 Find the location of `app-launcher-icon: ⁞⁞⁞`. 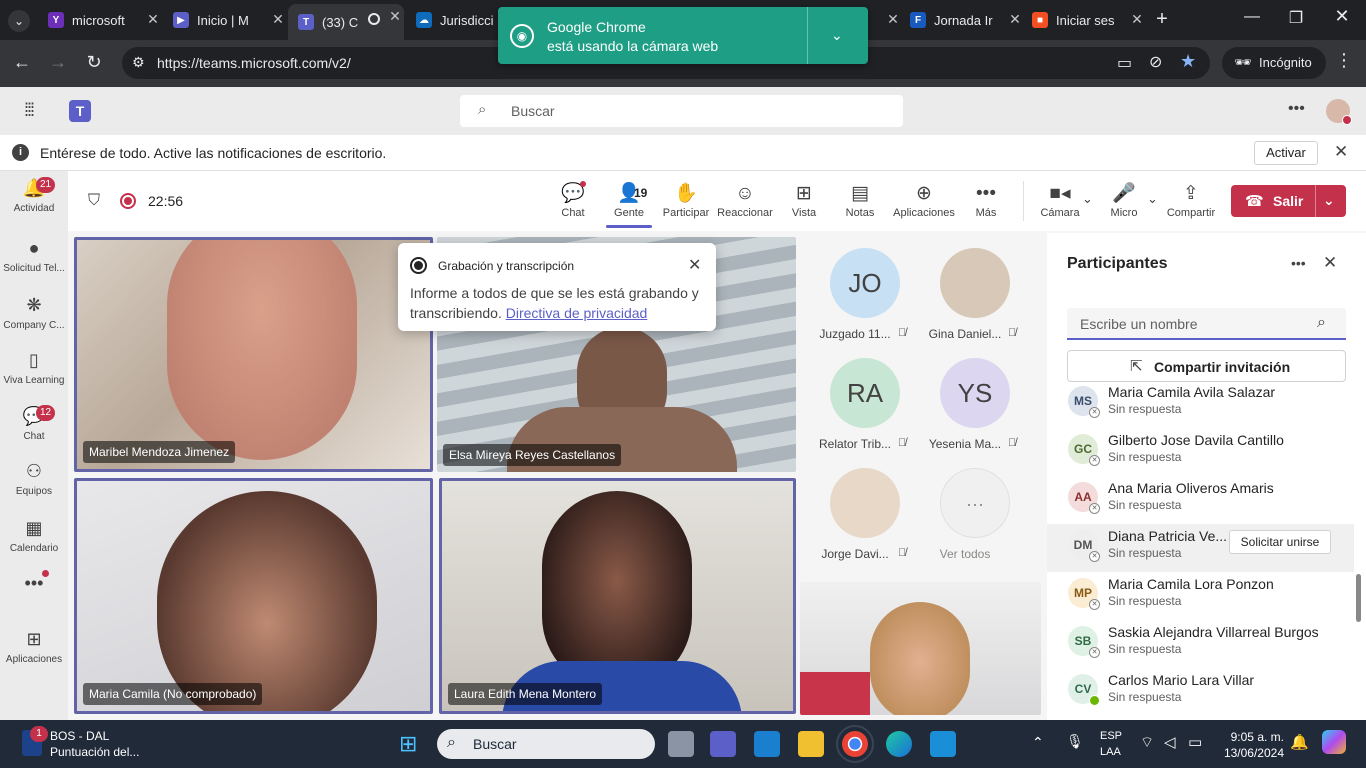

app-launcher-icon: ⁞⁞⁞ is located at coordinates (29, 110).